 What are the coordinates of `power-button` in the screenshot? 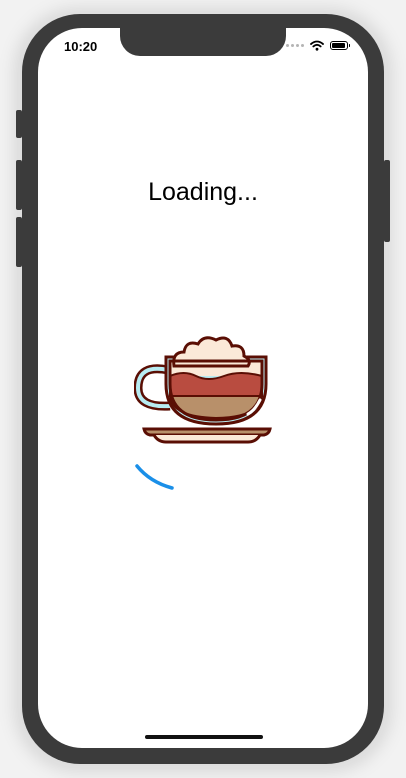 It's located at (387, 201).